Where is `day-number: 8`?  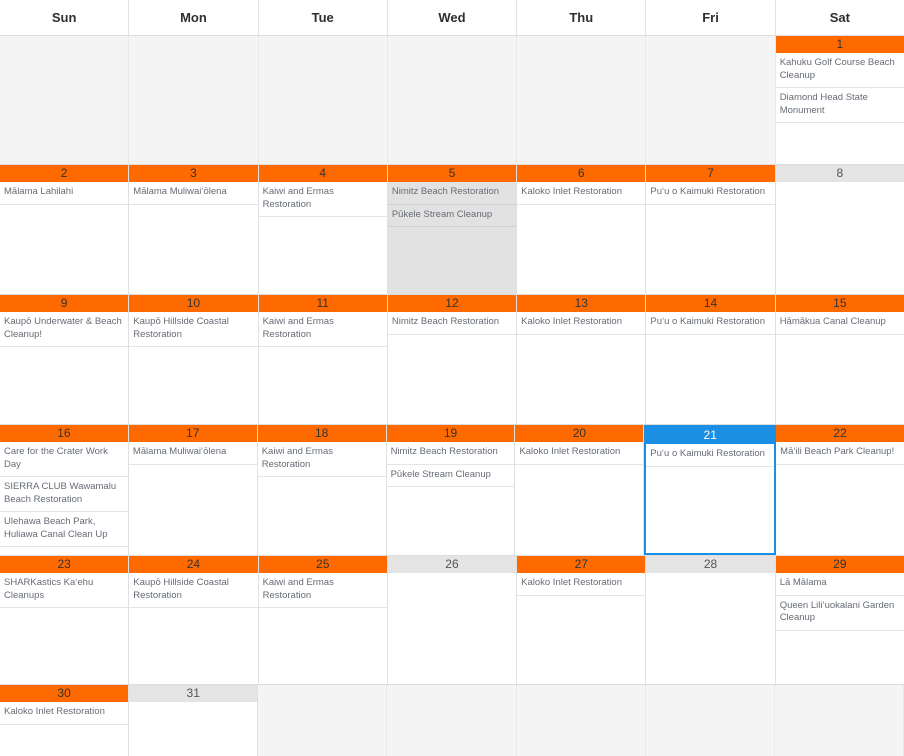 day-number: 8 is located at coordinates (839, 173).